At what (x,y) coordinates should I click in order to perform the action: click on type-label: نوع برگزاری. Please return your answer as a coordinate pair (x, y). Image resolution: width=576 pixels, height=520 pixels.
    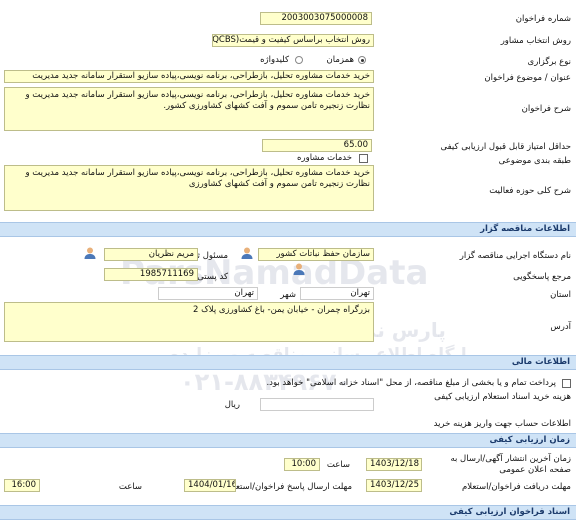
    Looking at the image, I should click on (549, 62).